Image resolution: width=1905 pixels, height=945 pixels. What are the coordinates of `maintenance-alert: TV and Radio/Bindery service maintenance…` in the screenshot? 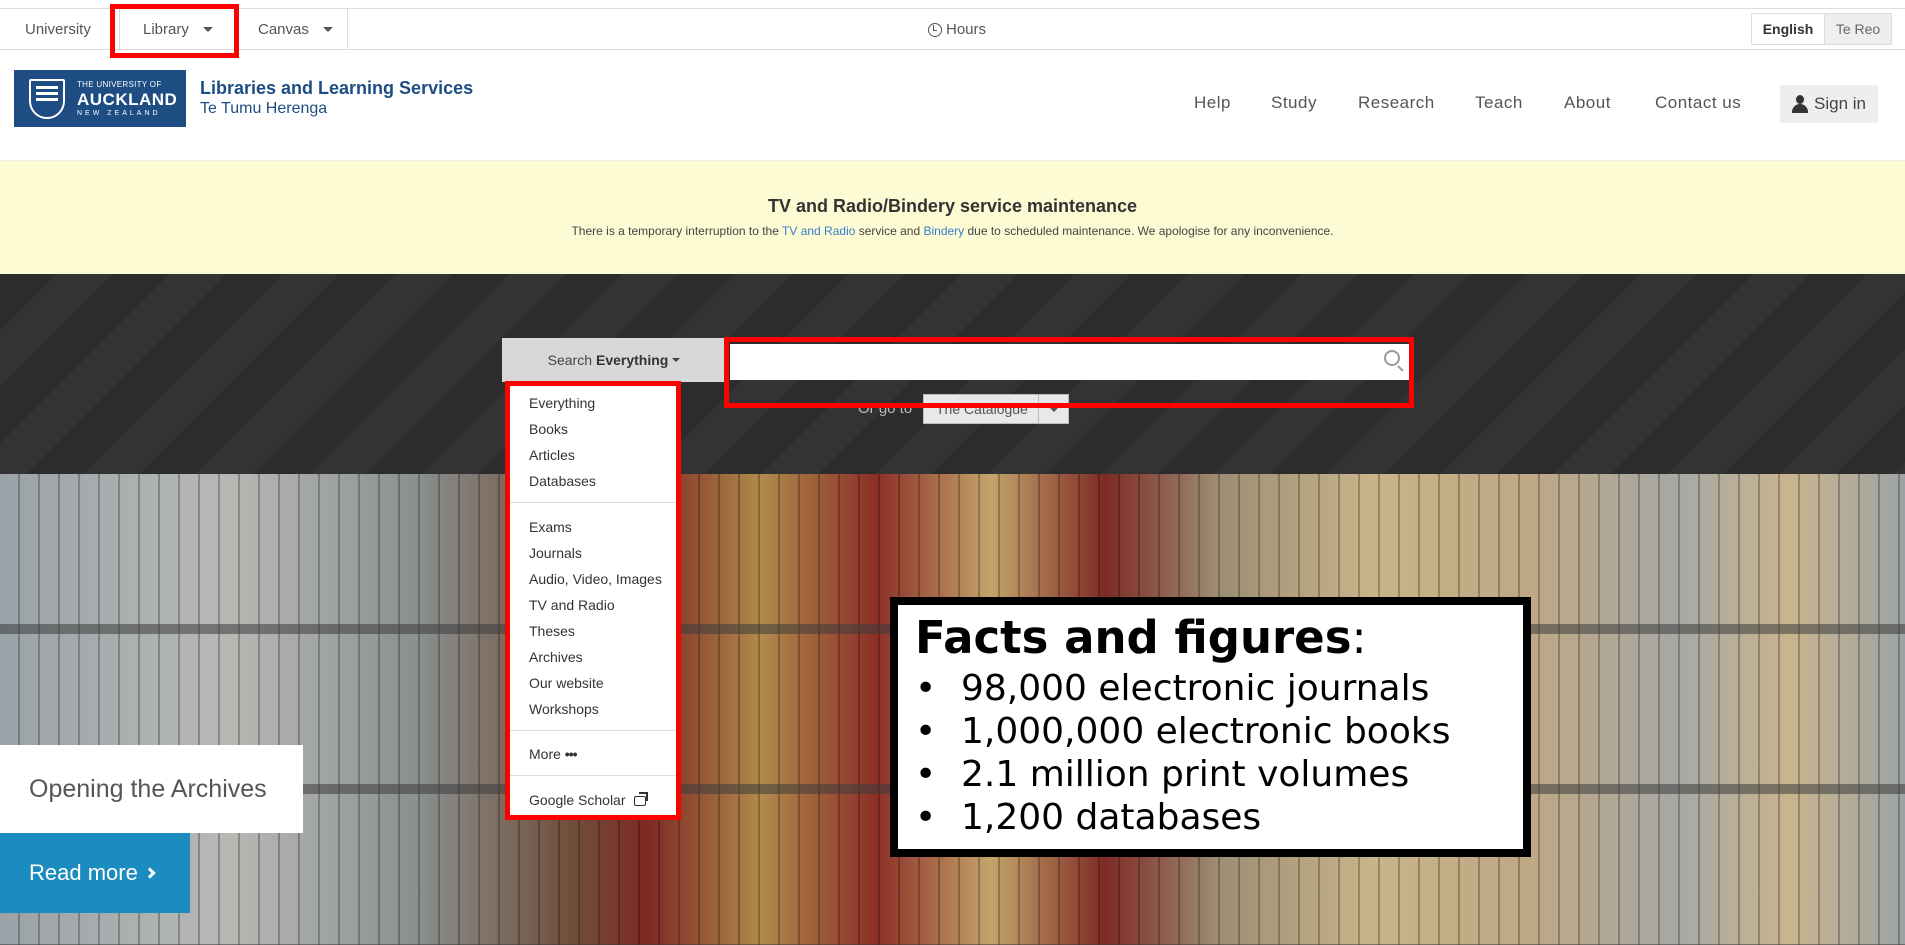 It's located at (952, 217).